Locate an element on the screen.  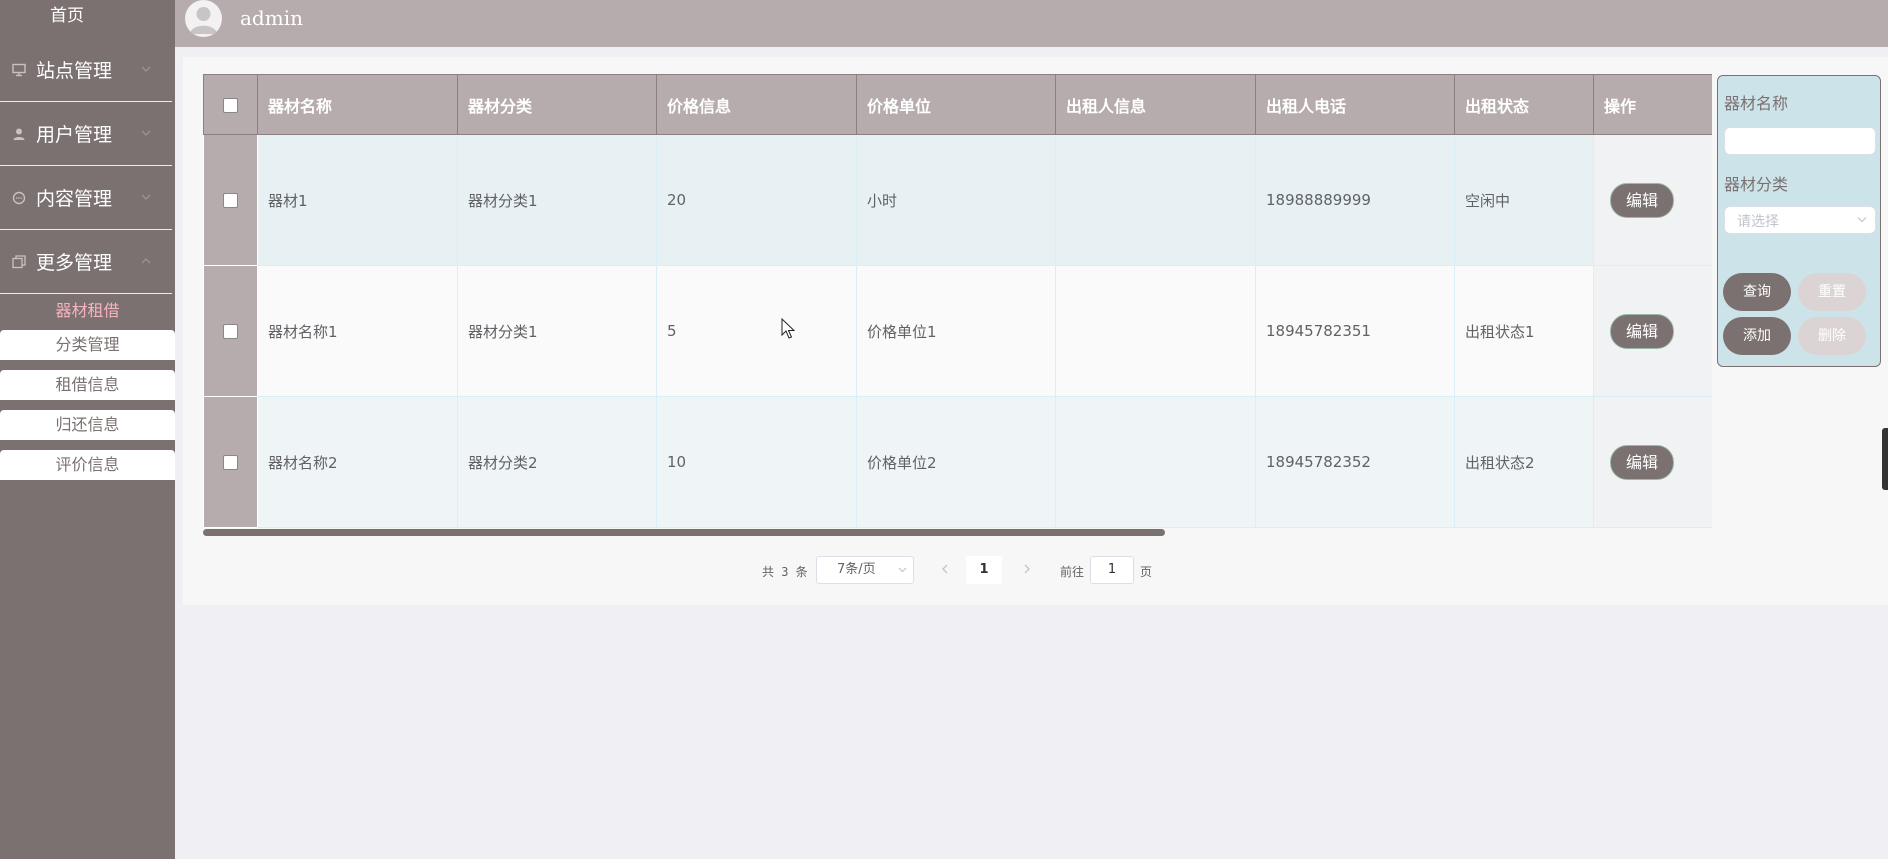
sidebar-group-site: 站点管理 is located at coordinates (86, 70).